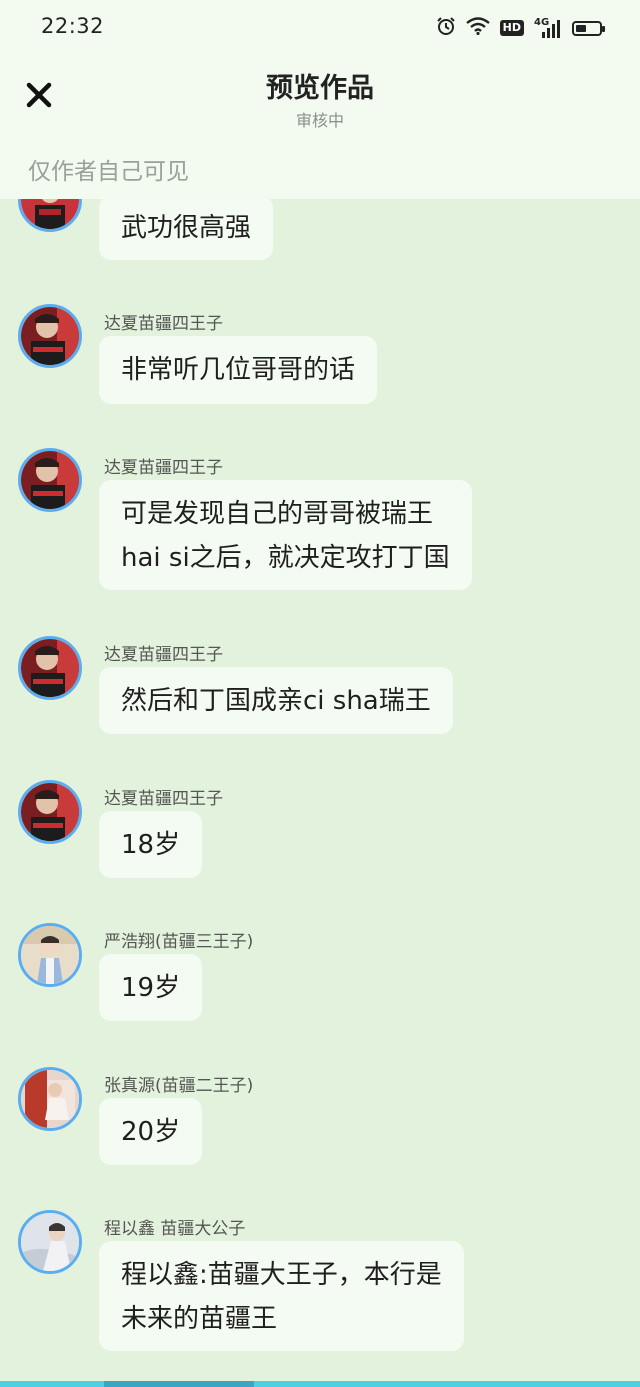  I want to click on review-status: 审核中, so click(319, 120).